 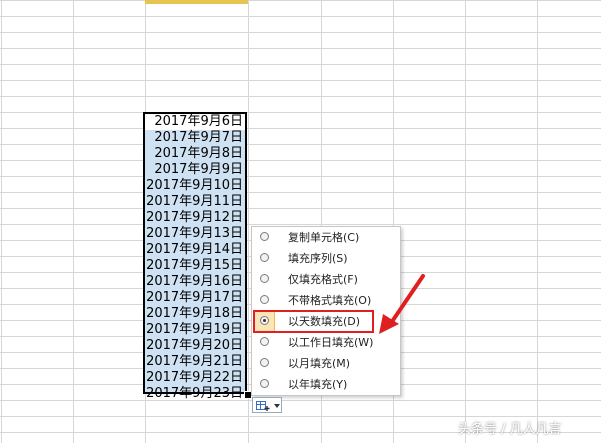 I want to click on date-cell: 2017年9月11日, so click(x=194, y=202).